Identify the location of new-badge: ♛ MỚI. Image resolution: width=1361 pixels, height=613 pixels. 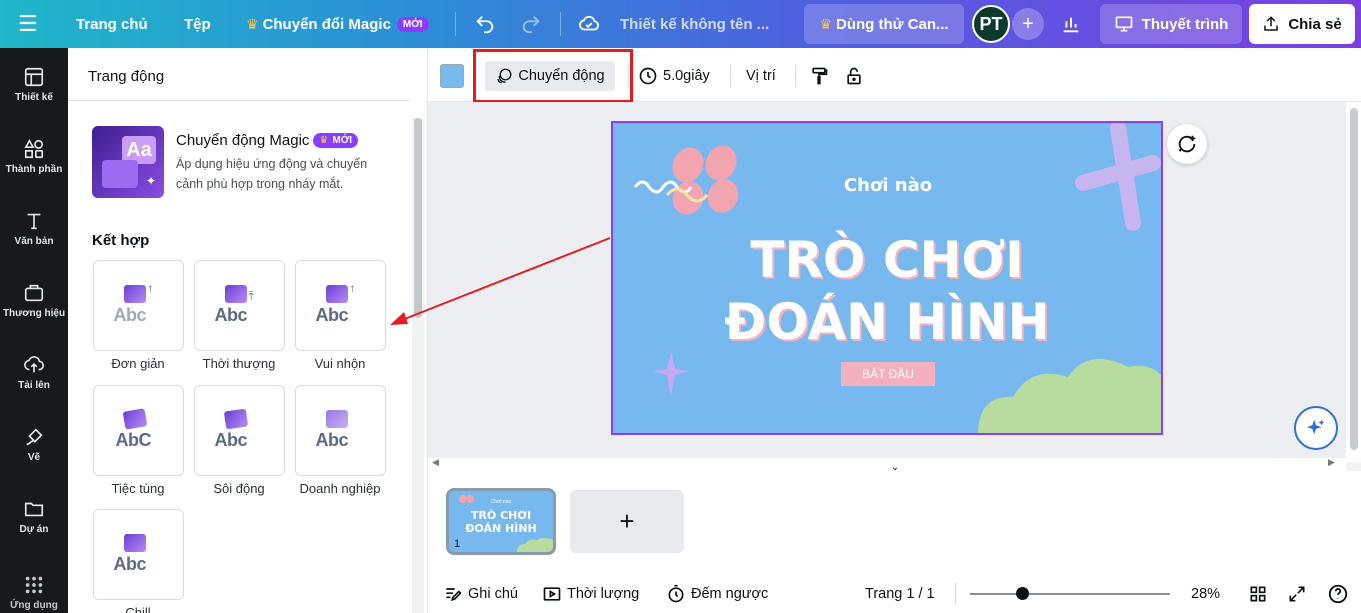
(336, 140).